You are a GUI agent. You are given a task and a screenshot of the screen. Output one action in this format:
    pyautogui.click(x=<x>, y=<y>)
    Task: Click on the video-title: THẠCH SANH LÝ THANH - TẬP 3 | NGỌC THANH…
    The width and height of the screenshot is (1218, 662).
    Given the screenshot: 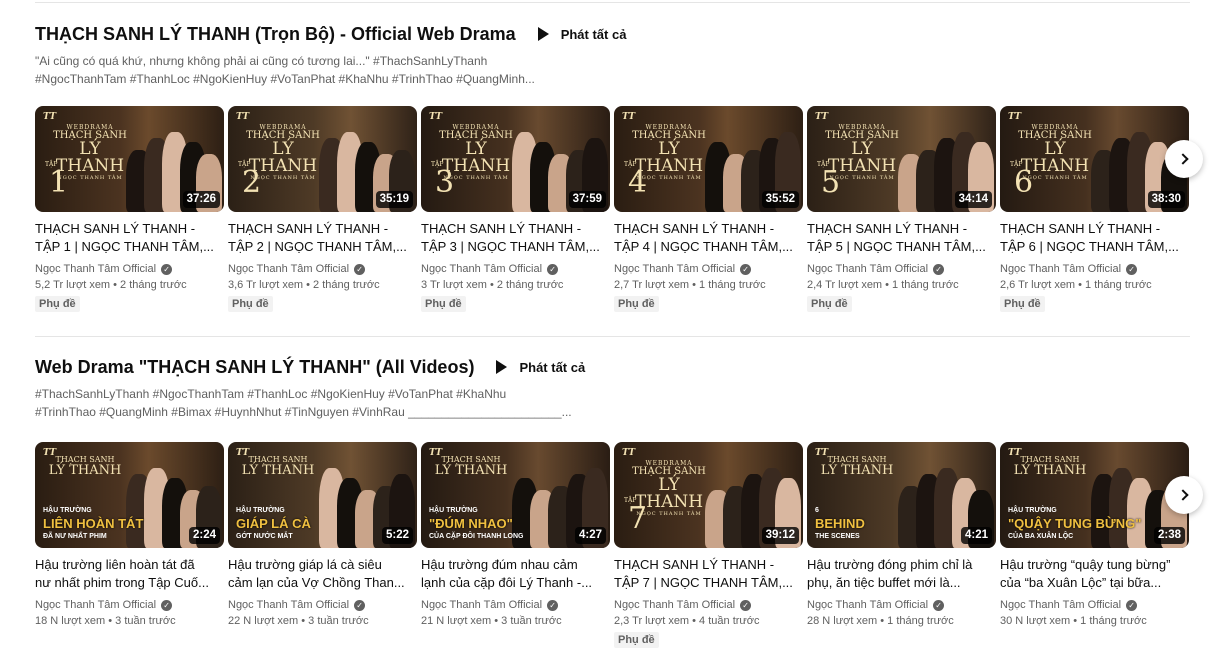 What is the action you would take?
    pyautogui.click(x=512, y=238)
    